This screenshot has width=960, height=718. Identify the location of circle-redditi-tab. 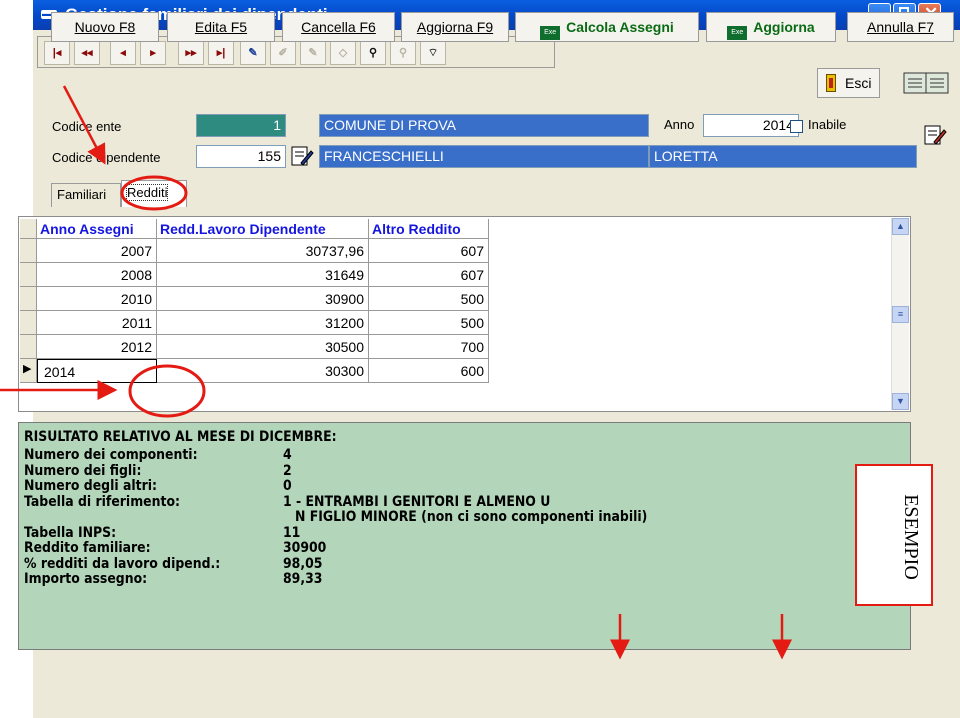
(154, 193).